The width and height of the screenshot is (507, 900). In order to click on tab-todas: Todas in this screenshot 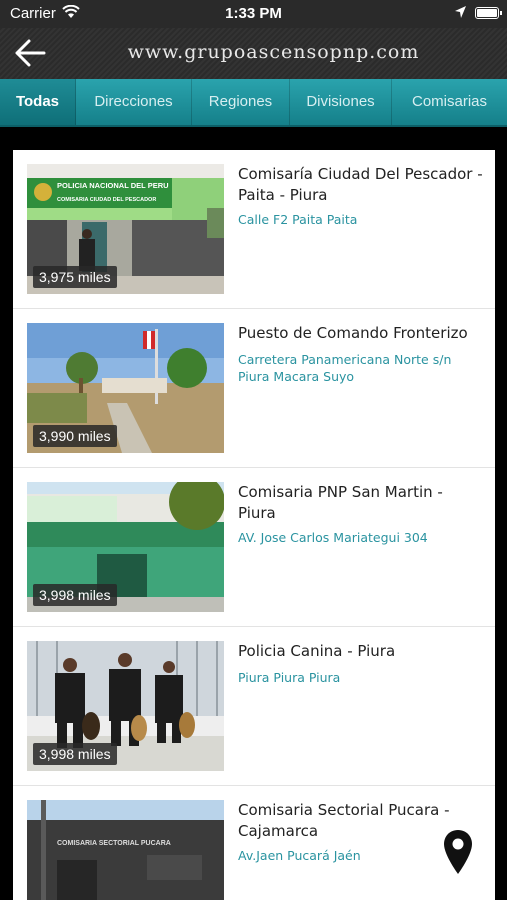, I will do `click(38, 102)`.